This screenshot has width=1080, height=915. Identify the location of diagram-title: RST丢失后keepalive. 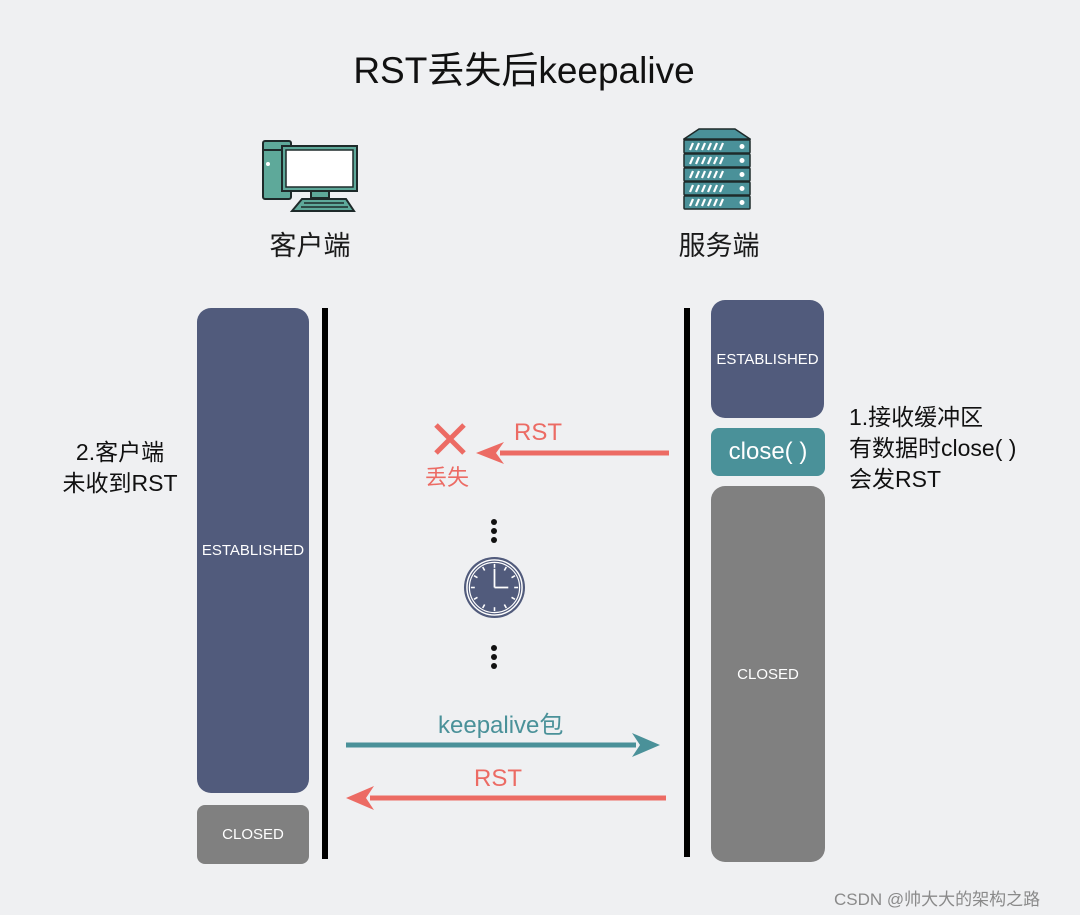
(524, 70).